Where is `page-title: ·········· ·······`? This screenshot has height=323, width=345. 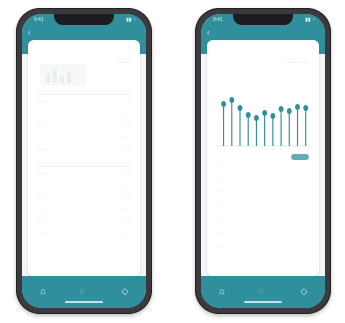
page-title: ·········· ······· is located at coordinates (297, 62).